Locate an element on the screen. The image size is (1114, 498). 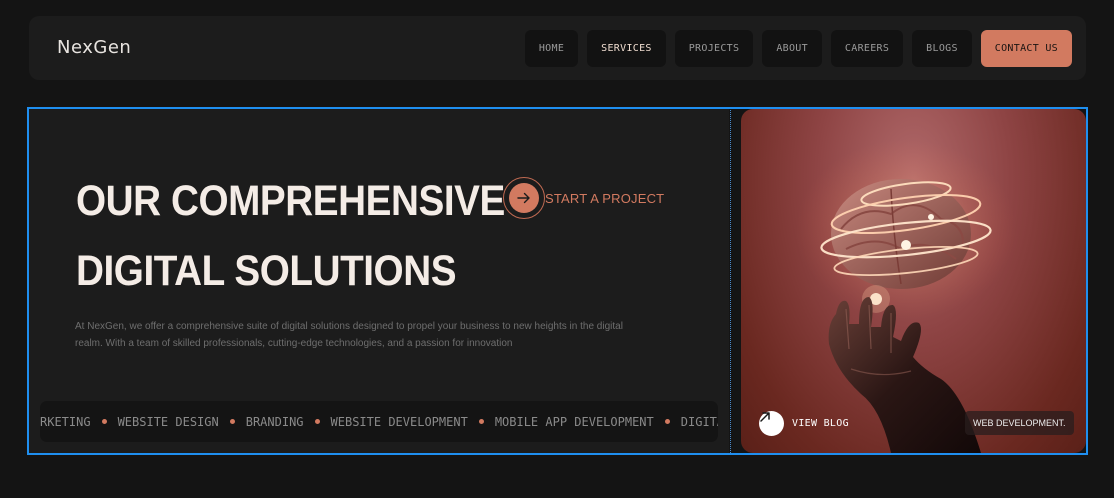
nav-projects: PROJECTS is located at coordinates (714, 48).